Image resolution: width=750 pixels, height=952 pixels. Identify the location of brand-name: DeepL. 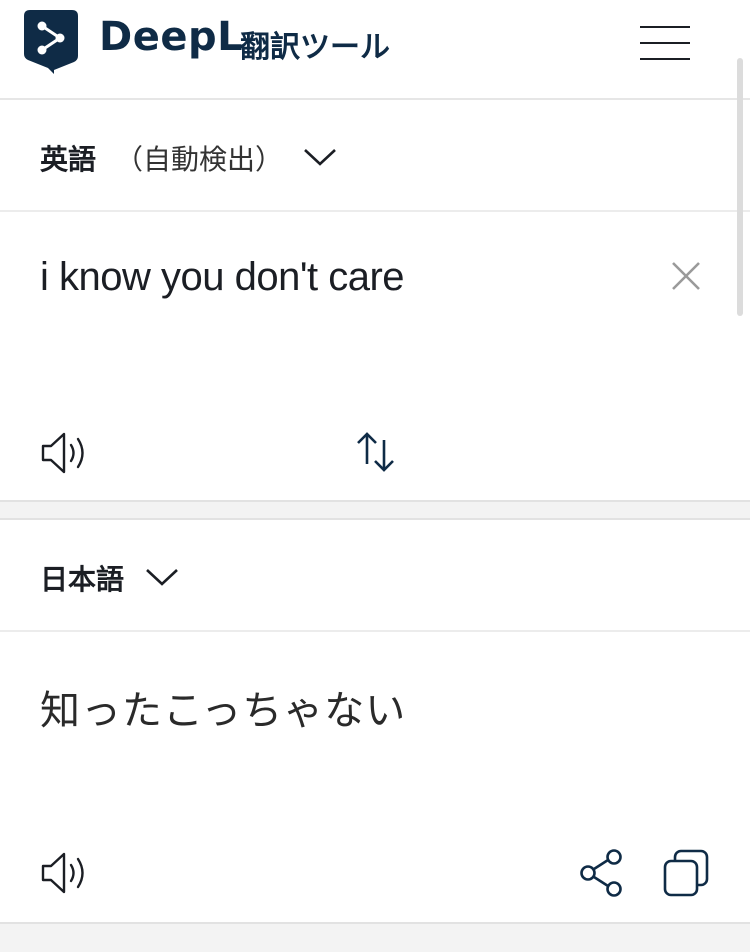
(171, 37).